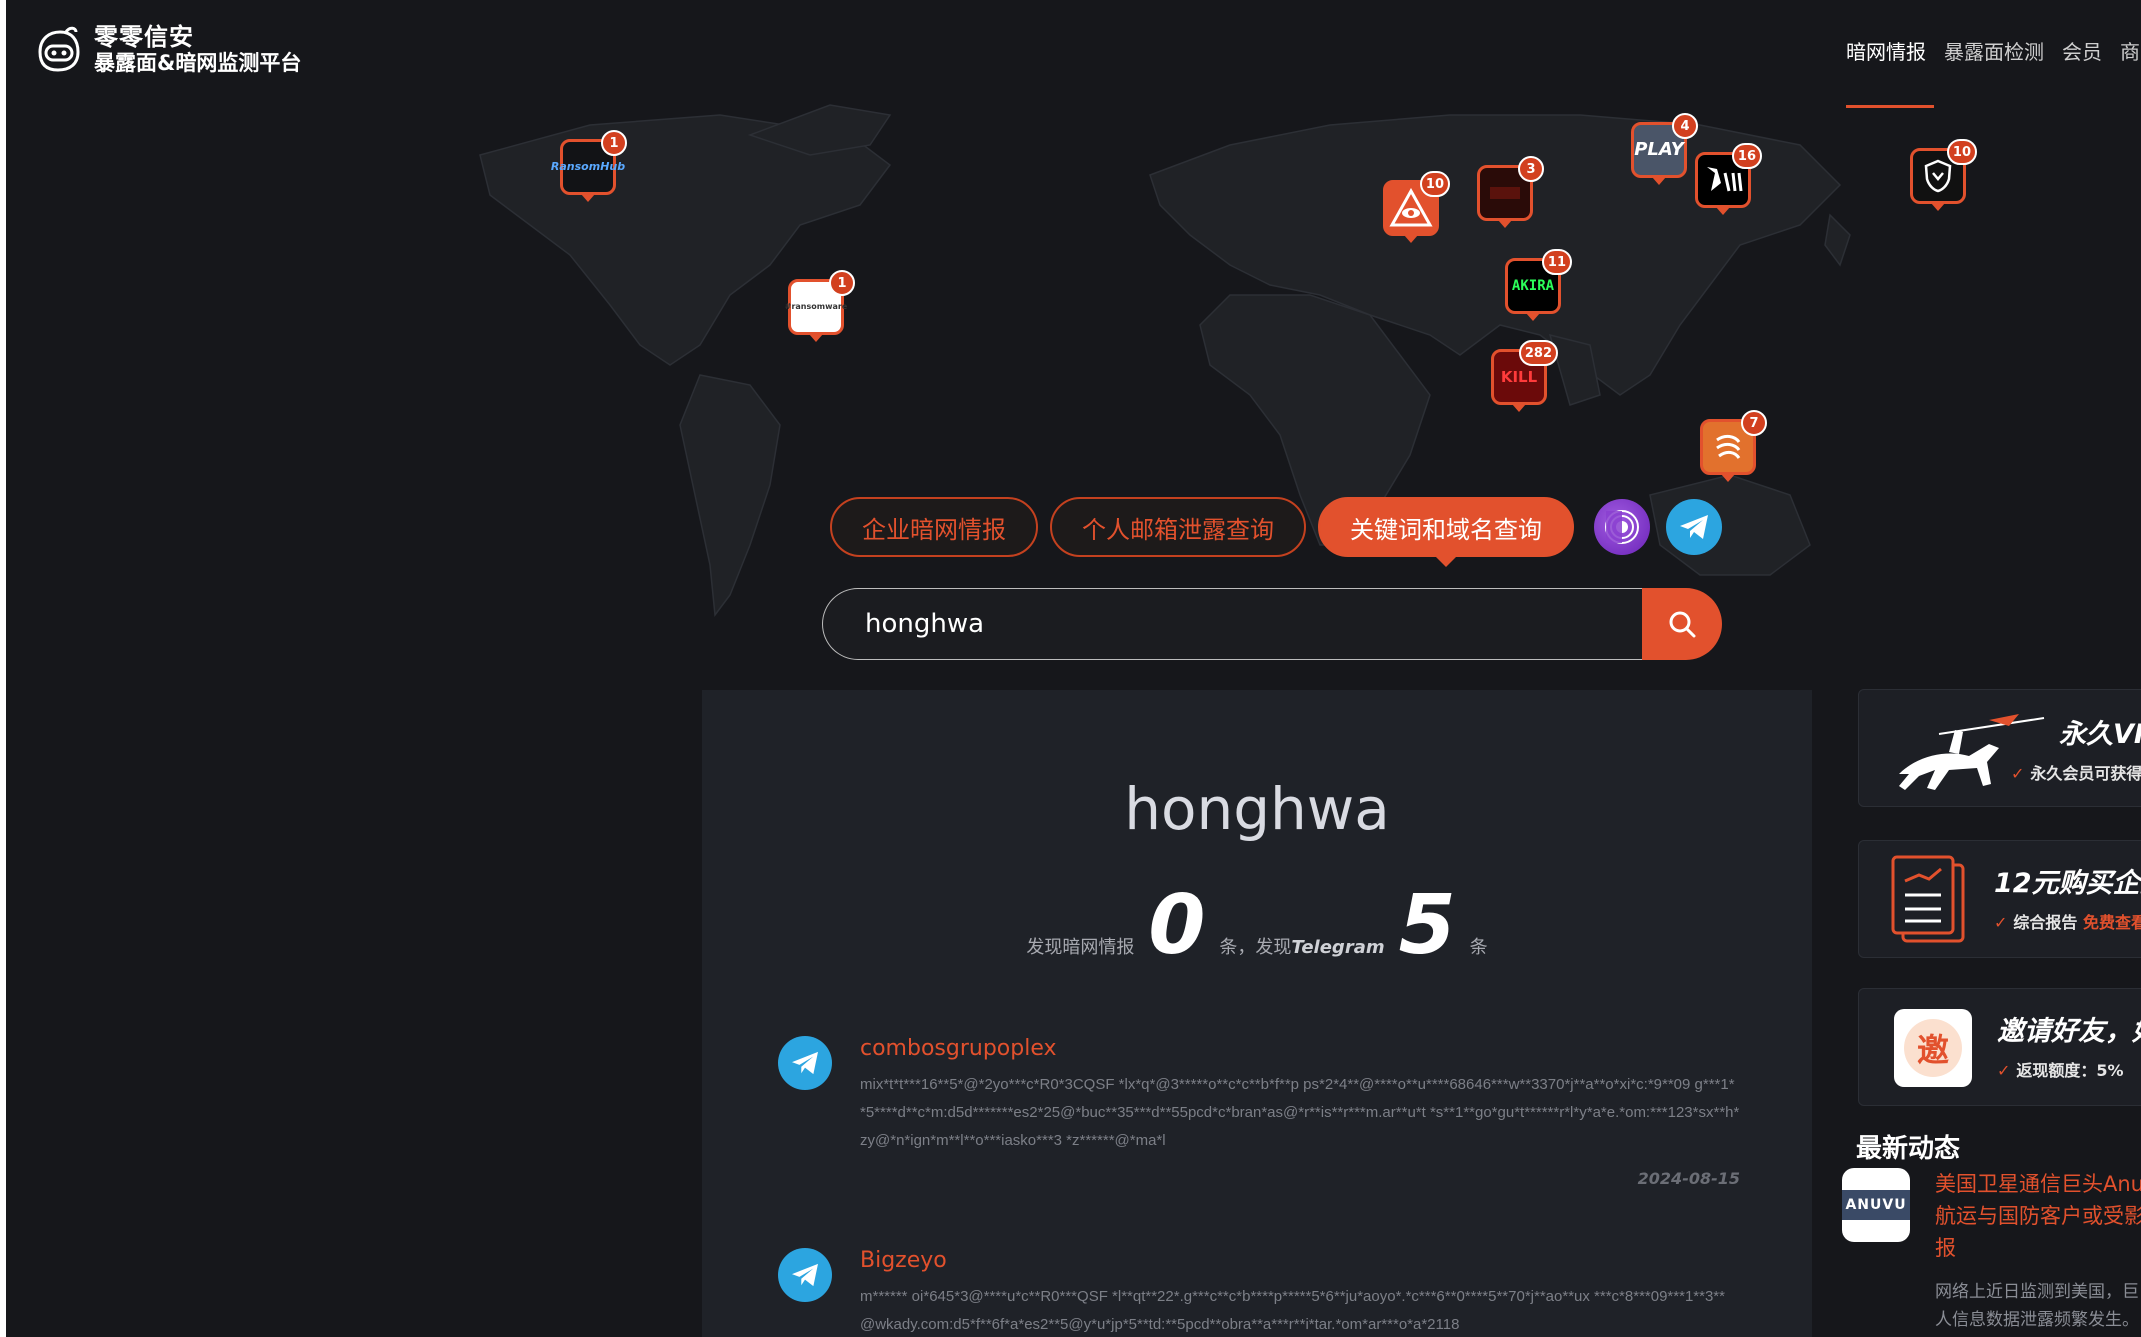 Image resolution: width=2141 pixels, height=1337 pixels. What do you see at coordinates (1178, 527) in the screenshot?
I see `tab-personal-email-leak: 个人邮箱泄露查询` at bounding box center [1178, 527].